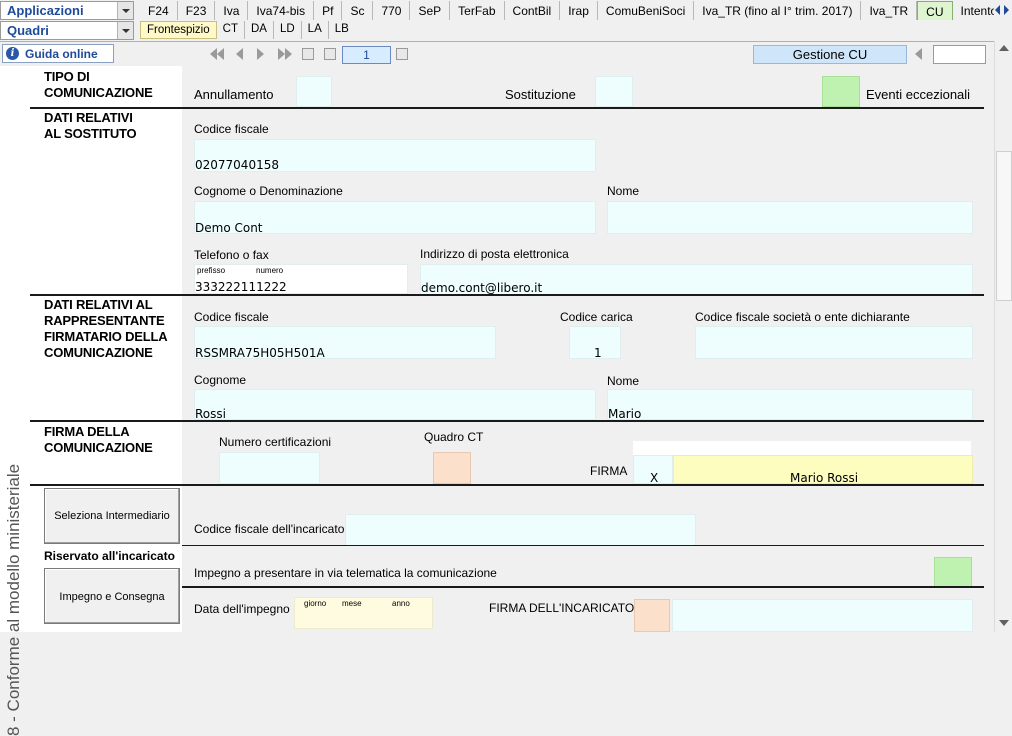 This screenshot has height=736, width=1012. What do you see at coordinates (824, 478) in the screenshot?
I see `firma-value: Mario Rossi` at bounding box center [824, 478].